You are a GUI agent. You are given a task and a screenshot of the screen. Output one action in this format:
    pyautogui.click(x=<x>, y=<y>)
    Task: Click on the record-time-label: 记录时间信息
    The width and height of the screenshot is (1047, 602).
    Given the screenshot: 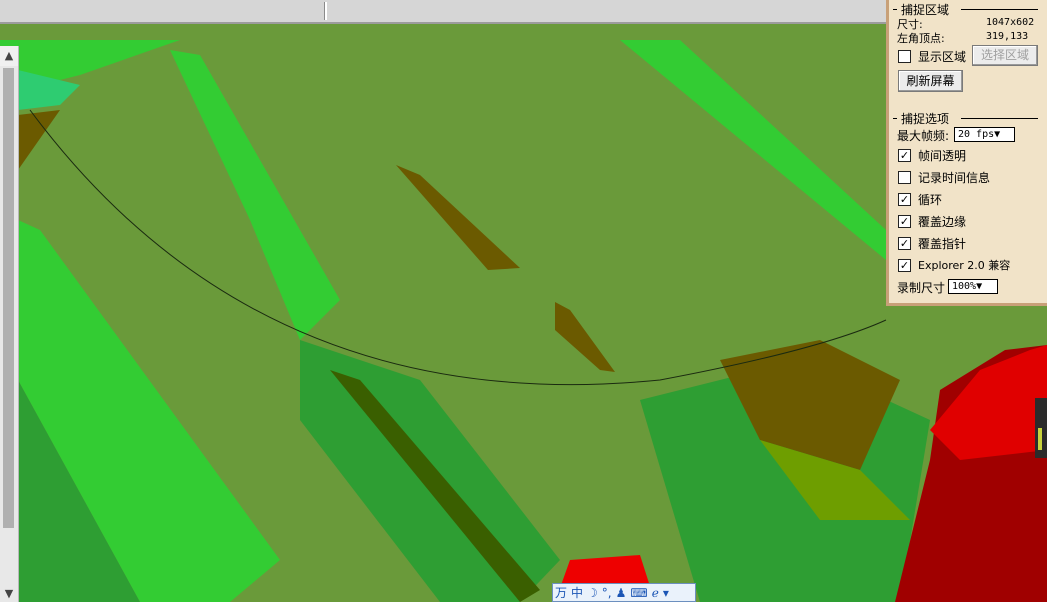 What is the action you would take?
    pyautogui.click(x=954, y=178)
    